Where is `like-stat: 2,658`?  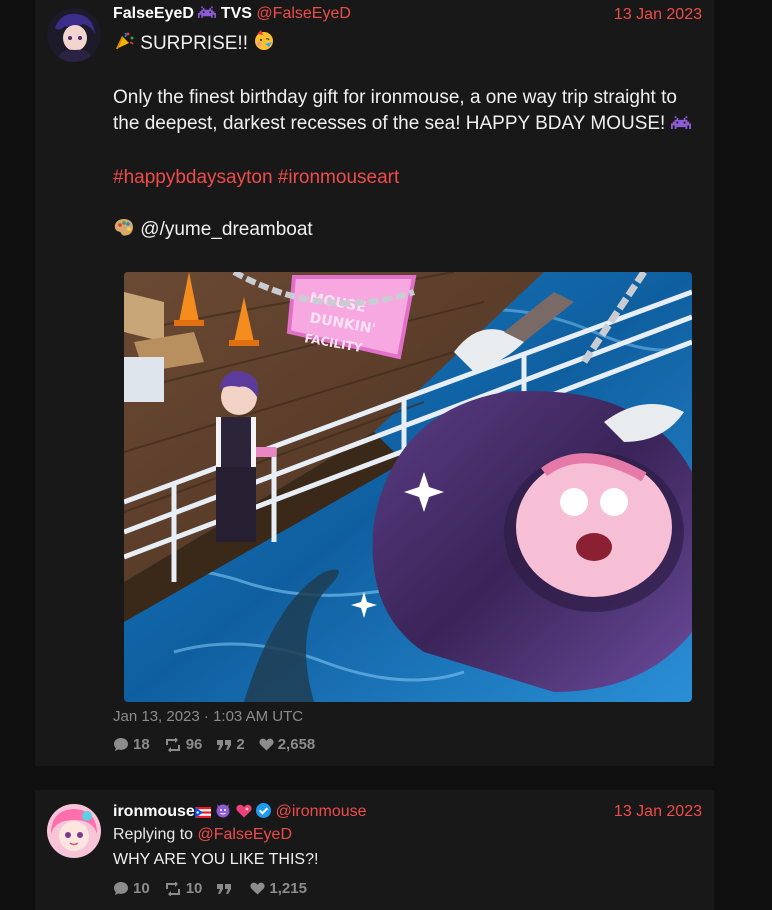
like-stat: 2,658 is located at coordinates (287, 744).